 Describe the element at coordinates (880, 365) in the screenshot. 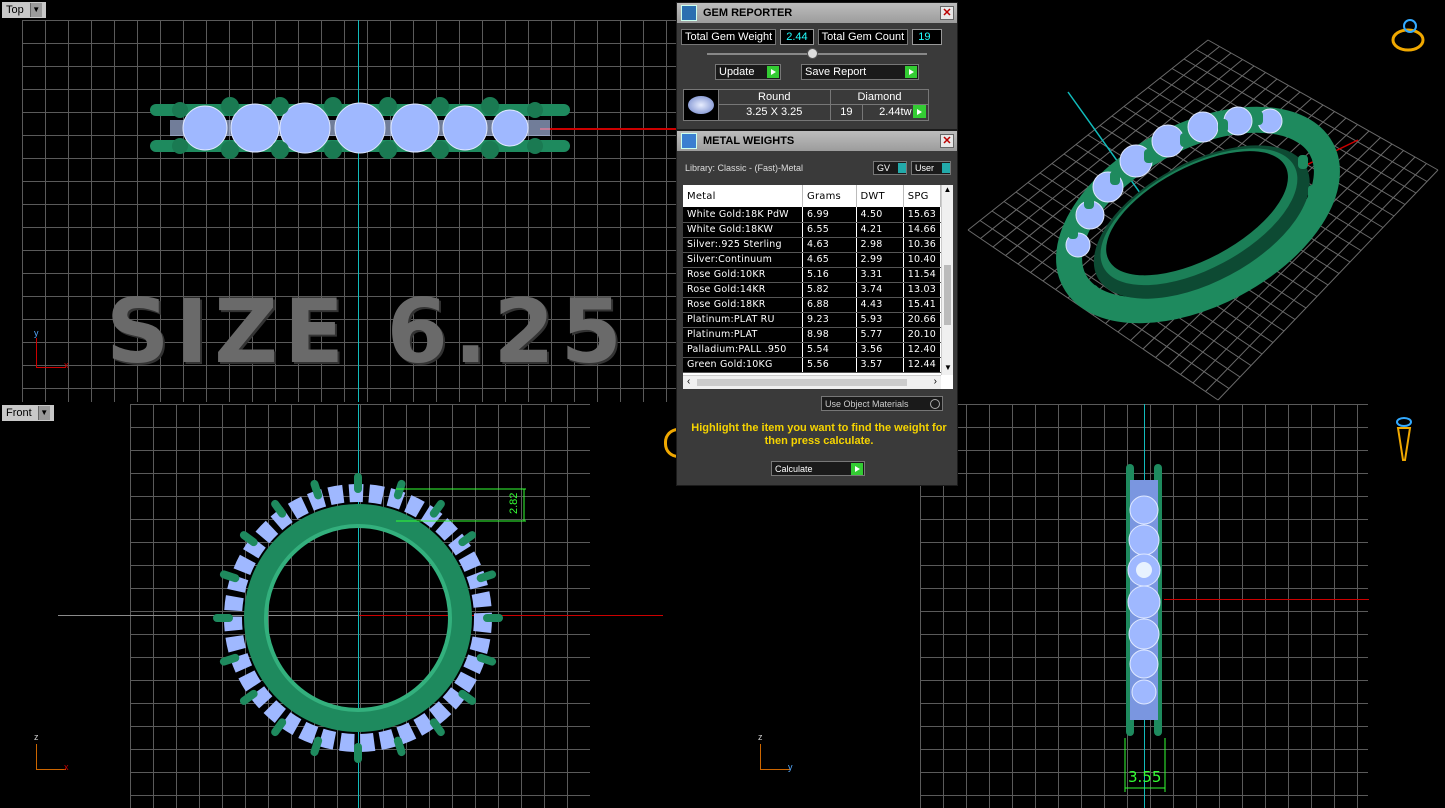

I see `table-cell: 3.57` at that location.